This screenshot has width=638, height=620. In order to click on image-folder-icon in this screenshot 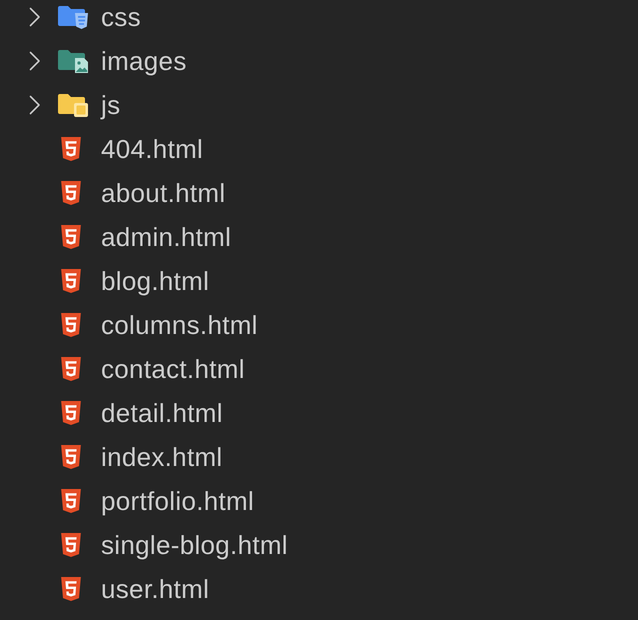, I will do `click(73, 61)`.